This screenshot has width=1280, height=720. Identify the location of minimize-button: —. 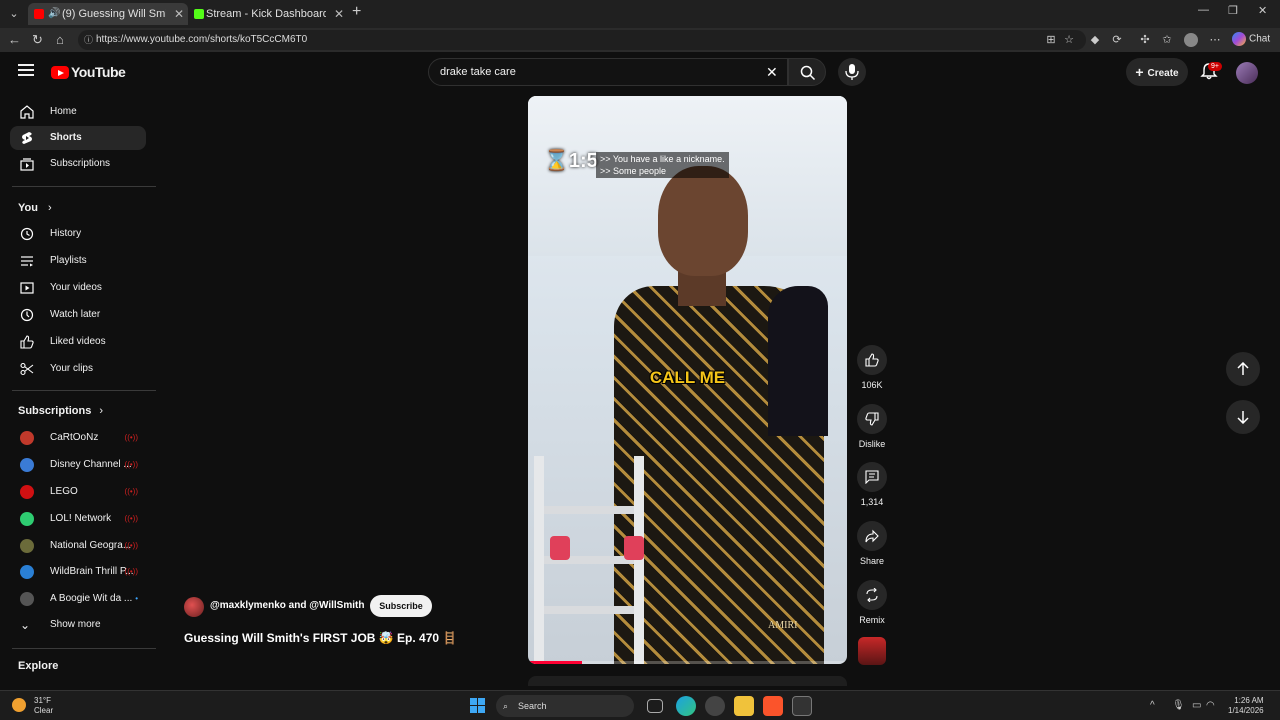
(1203, 10).